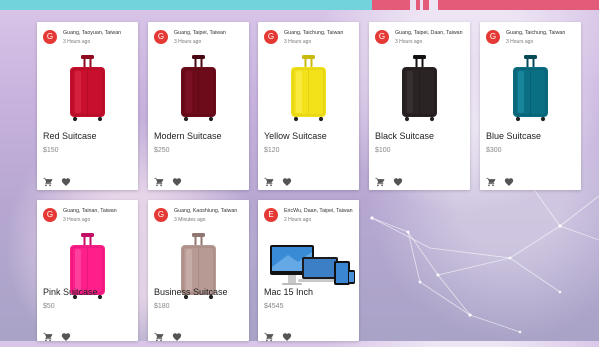 This screenshot has height=347, width=599. Describe the element at coordinates (513, 136) in the screenshot. I see `product-title: Blue Suitcase` at that location.